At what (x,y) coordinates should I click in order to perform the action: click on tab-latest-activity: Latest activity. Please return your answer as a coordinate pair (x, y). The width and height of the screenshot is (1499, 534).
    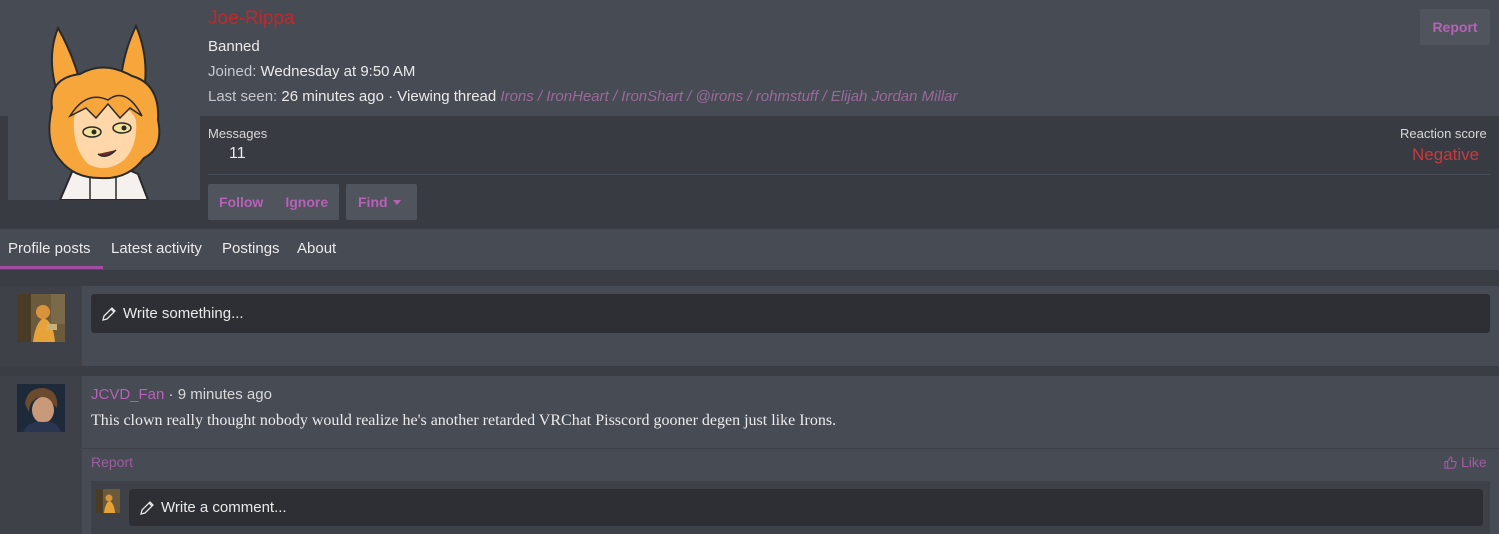
    Looking at the image, I should click on (156, 248).